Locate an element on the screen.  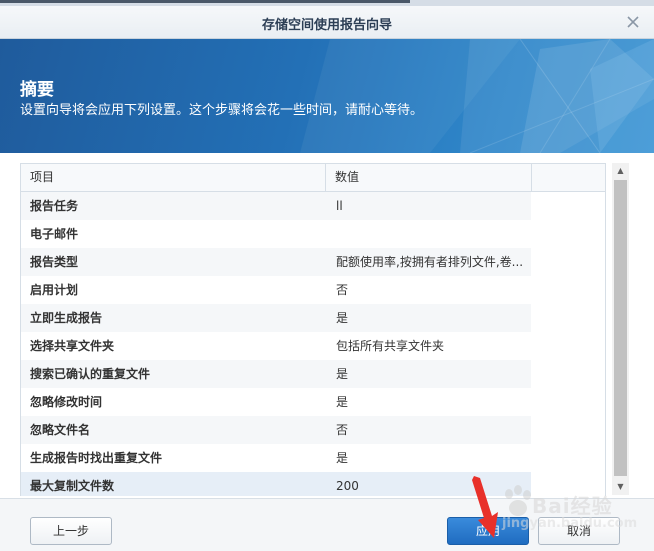
table-row: 搜索已确认的重复文件 是 is located at coordinates (276, 374).